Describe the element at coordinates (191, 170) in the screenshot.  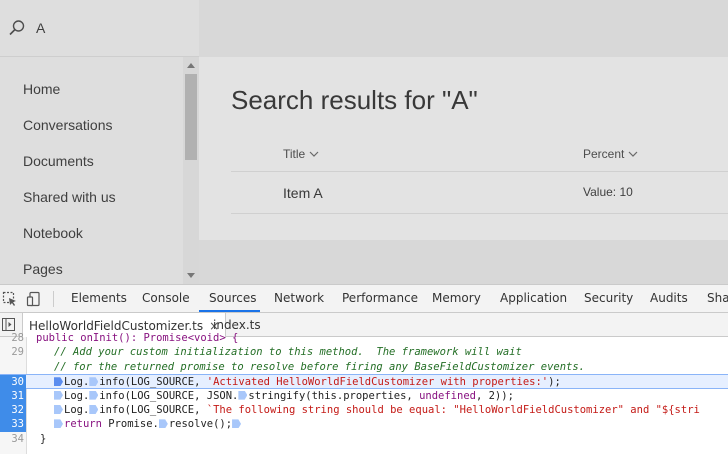
I see `sidebar-scrollbar` at that location.